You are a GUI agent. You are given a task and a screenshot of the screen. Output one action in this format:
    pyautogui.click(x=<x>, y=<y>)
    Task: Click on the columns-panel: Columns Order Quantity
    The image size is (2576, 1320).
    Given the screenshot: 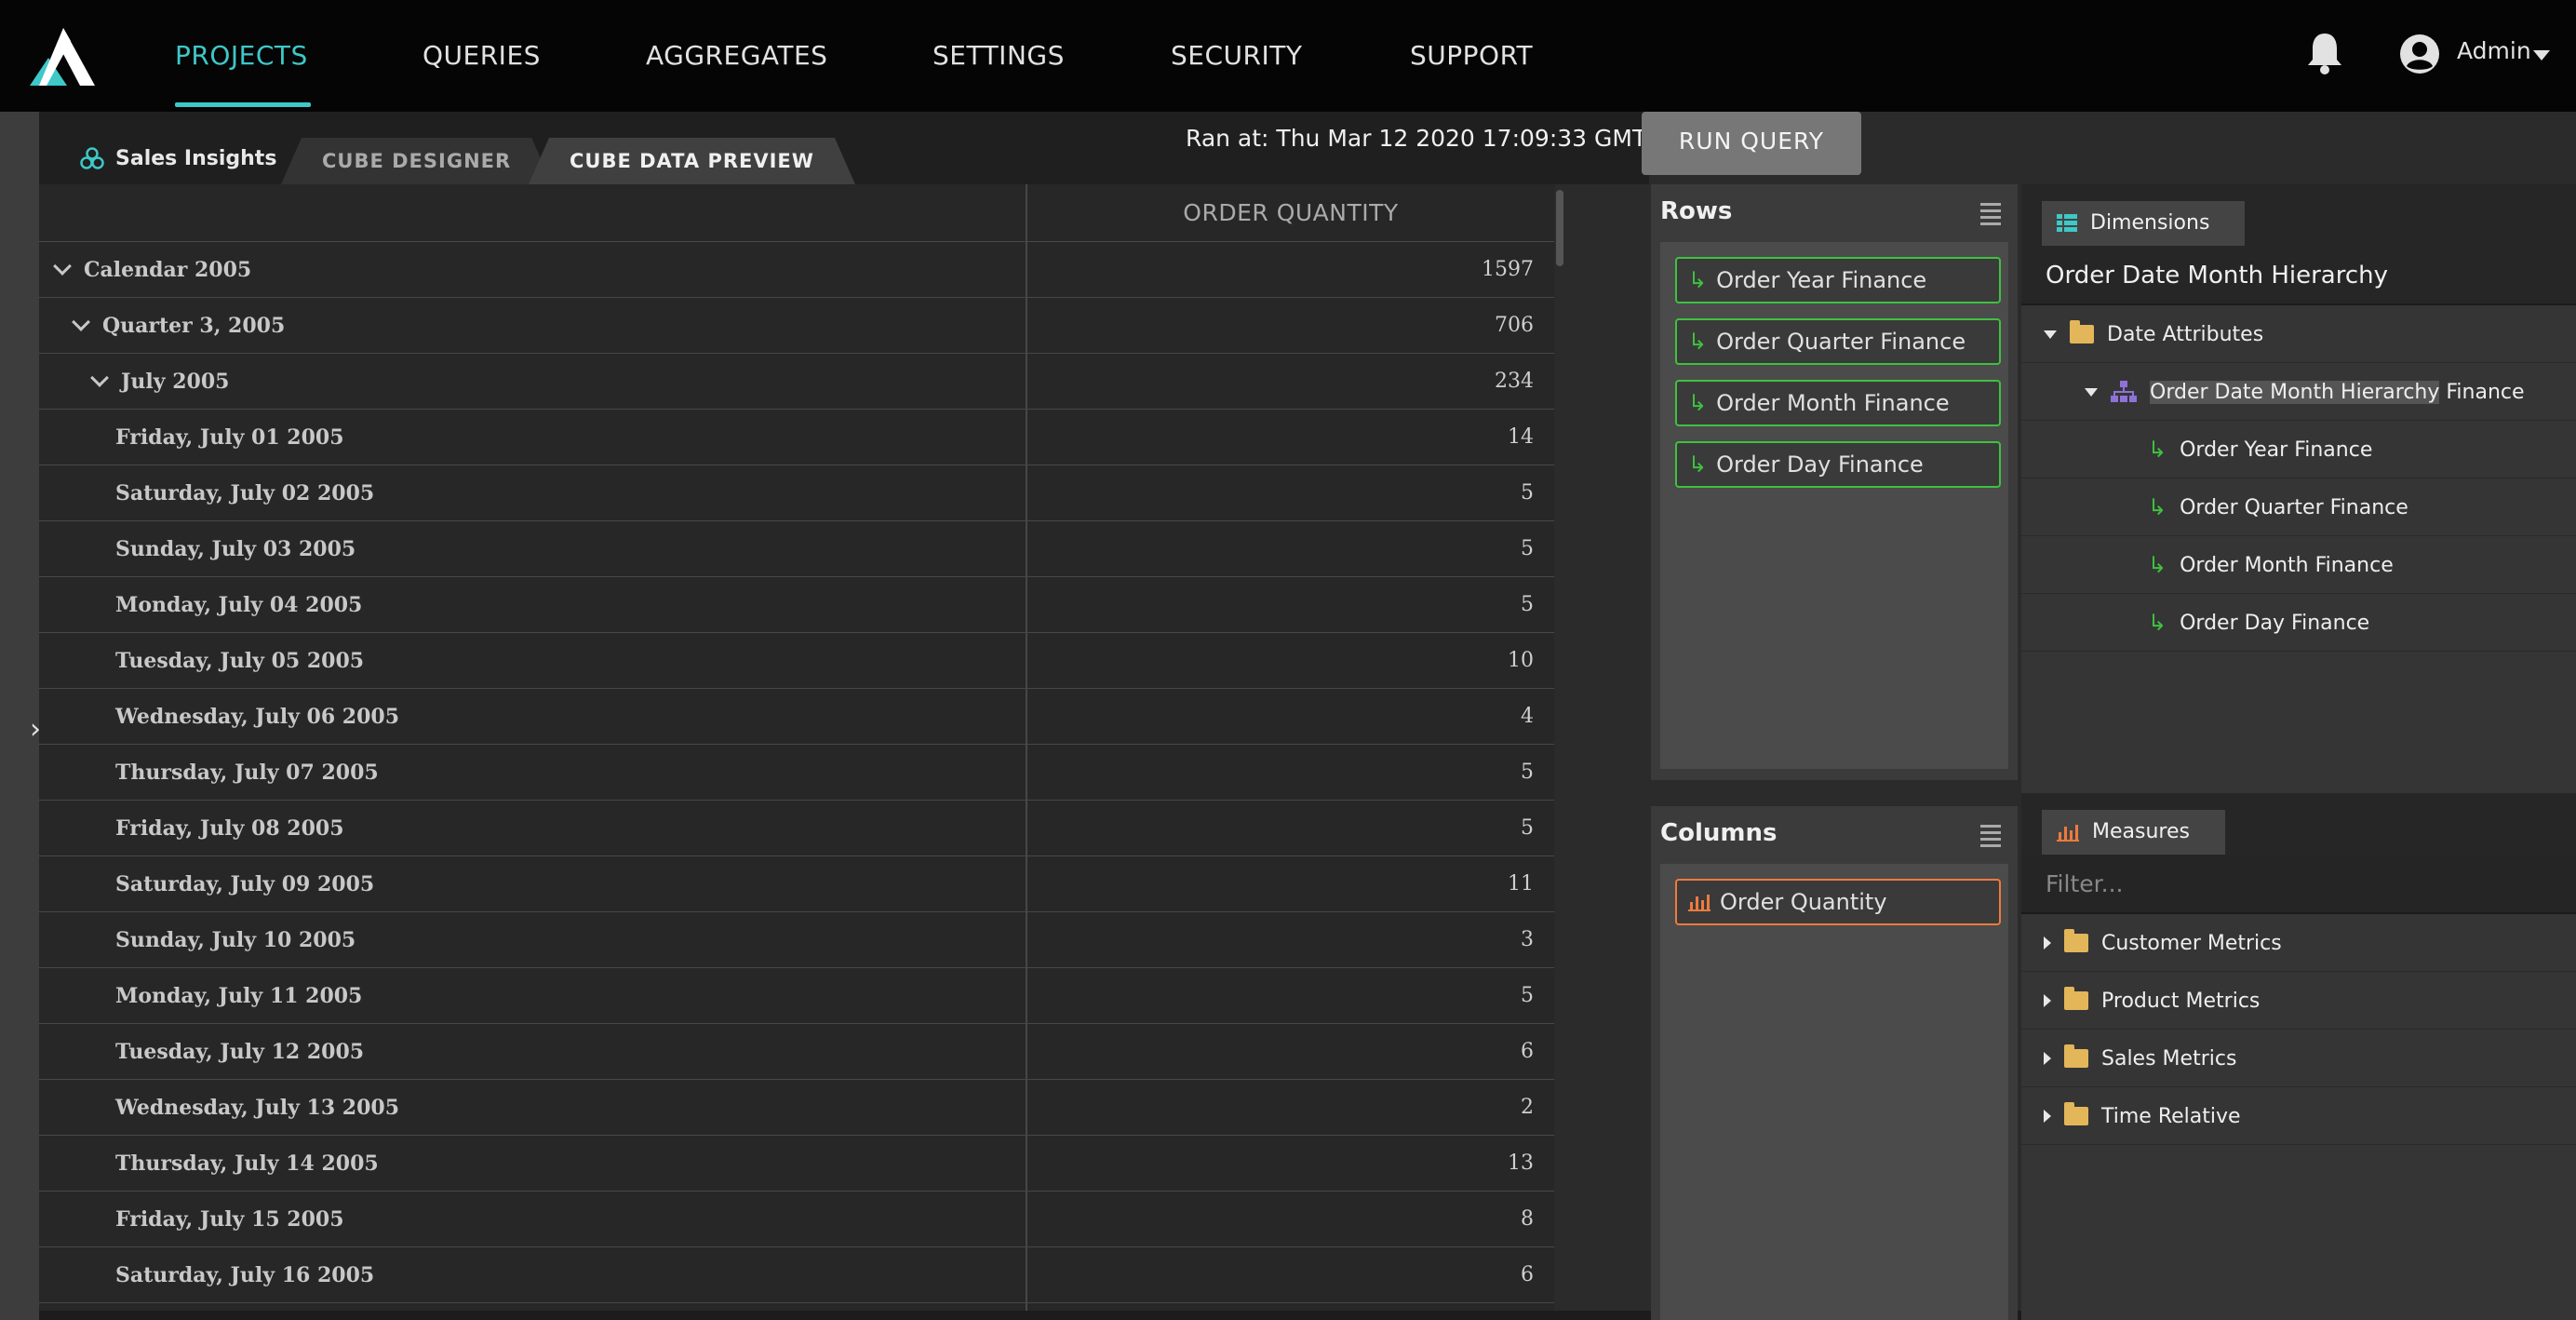 What is the action you would take?
    pyautogui.click(x=1834, y=1063)
    